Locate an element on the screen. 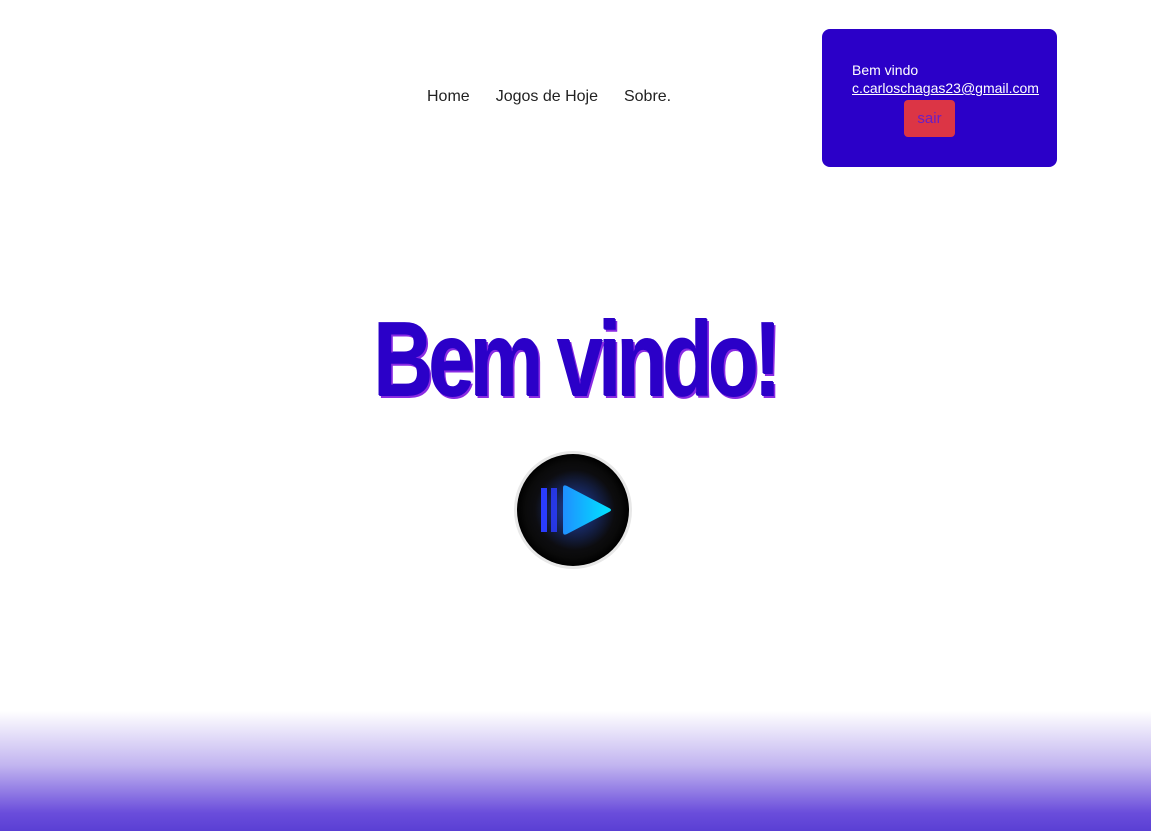 This screenshot has height=831, width=1151. main-nav: Home Jogos de Hoje Sobre. is located at coordinates (549, 97).